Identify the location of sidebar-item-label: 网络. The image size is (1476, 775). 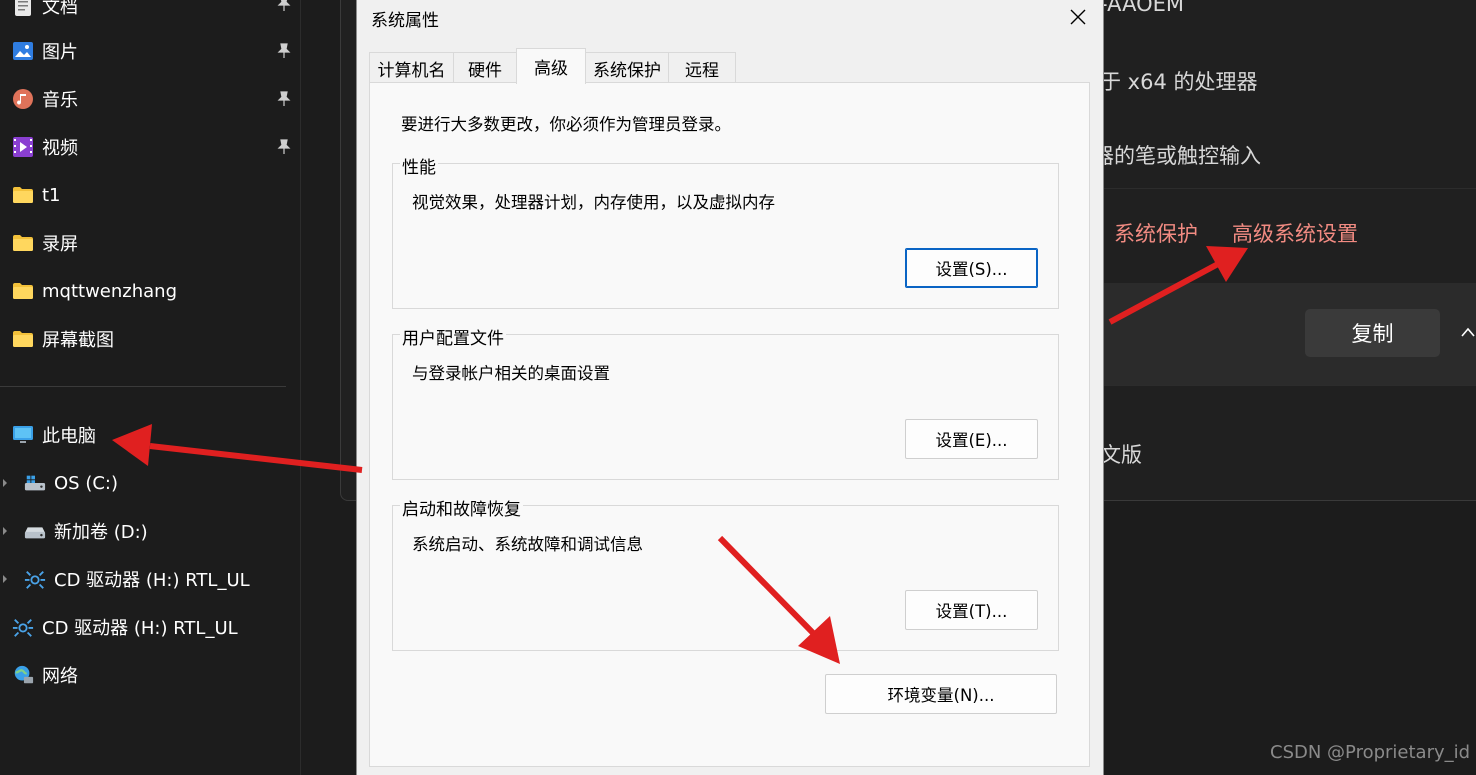
(60, 676).